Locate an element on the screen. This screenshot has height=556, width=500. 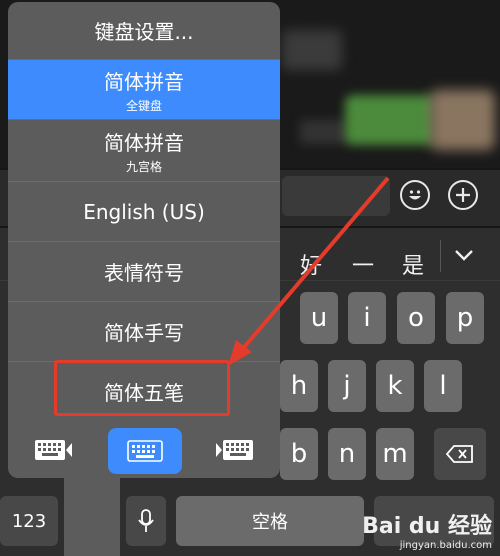
baidu-watermark: Bai du 经验 jingyan.baidu.com is located at coordinates (427, 529).